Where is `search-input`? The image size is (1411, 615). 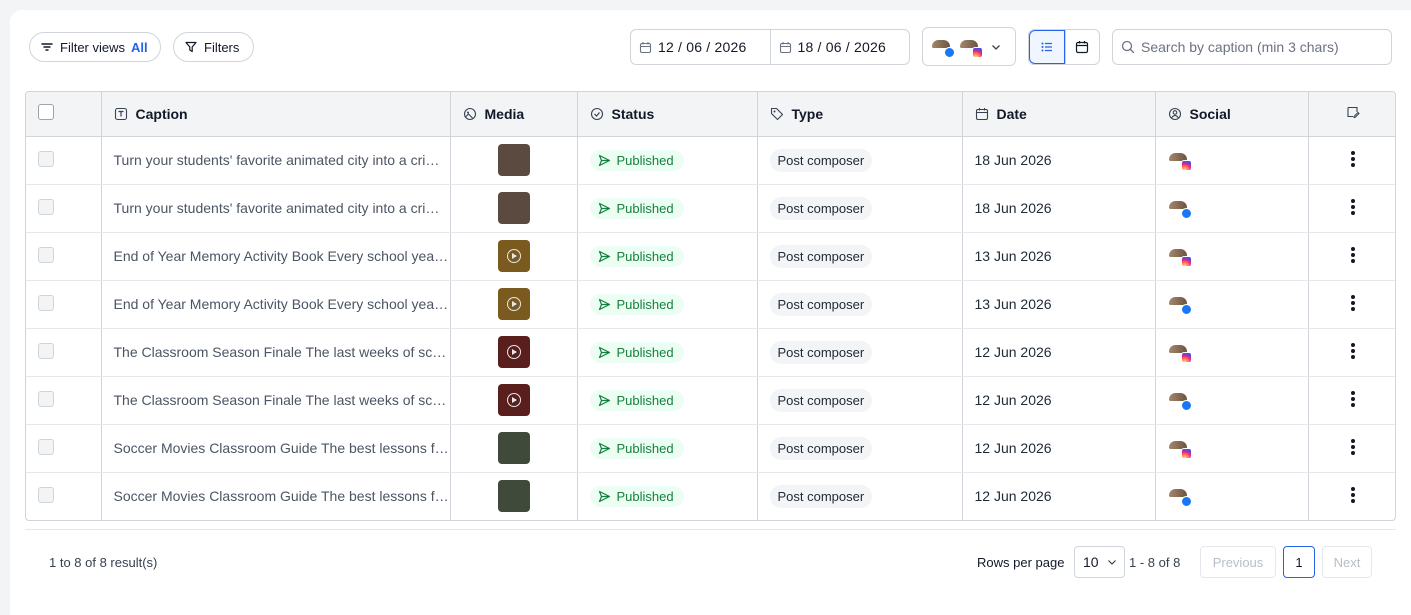
search-input is located at coordinates (1261, 47).